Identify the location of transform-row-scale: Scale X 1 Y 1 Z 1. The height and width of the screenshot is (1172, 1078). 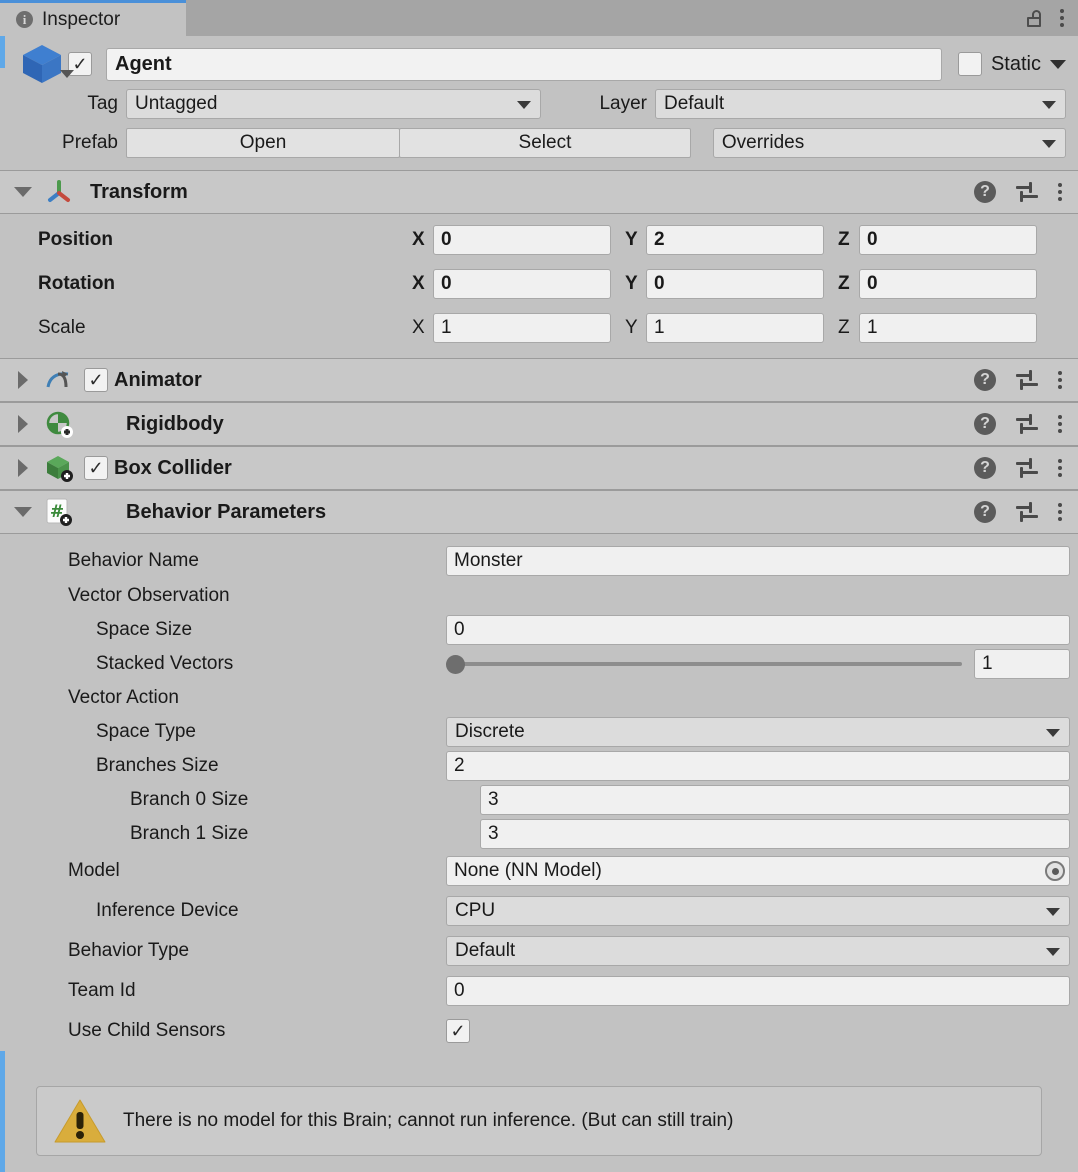
(539, 328).